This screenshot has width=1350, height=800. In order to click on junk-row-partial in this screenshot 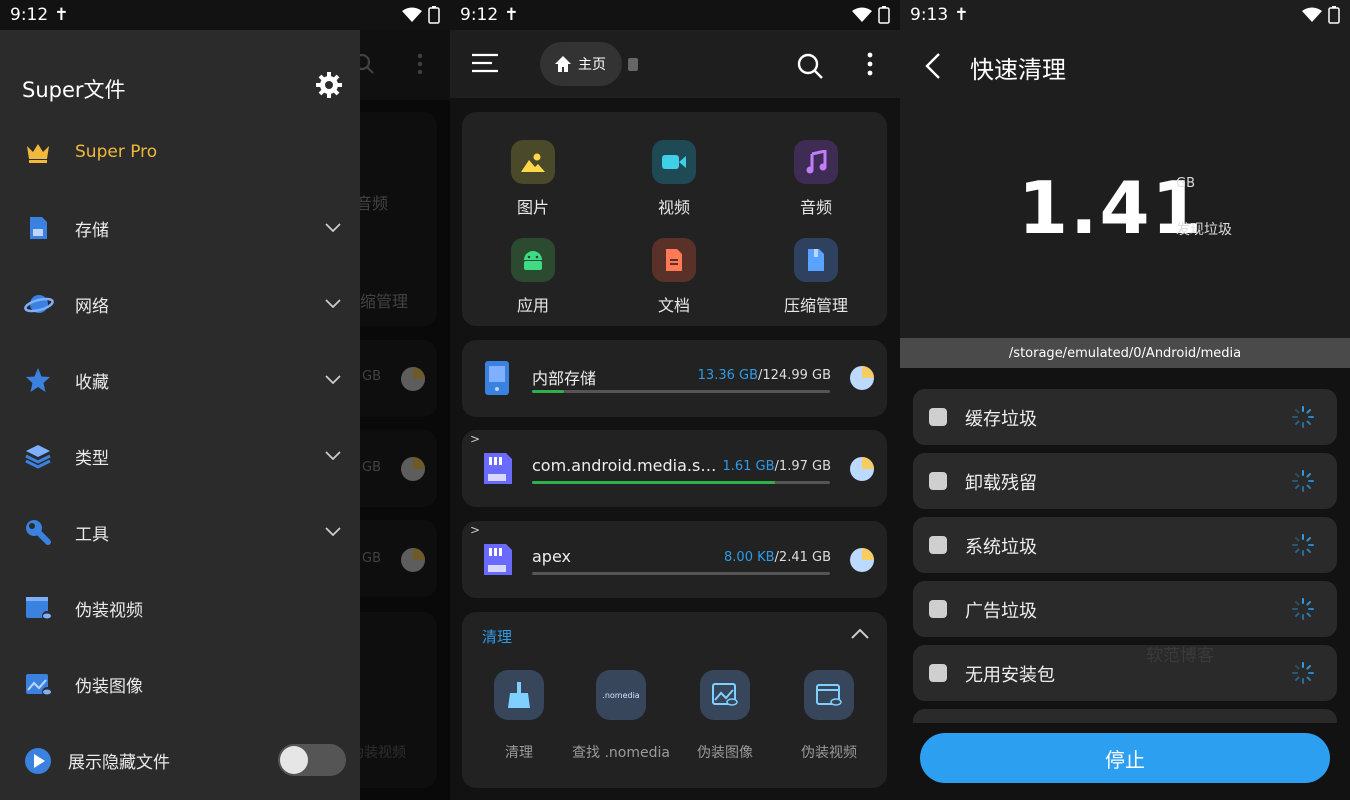, I will do `click(1125, 716)`.